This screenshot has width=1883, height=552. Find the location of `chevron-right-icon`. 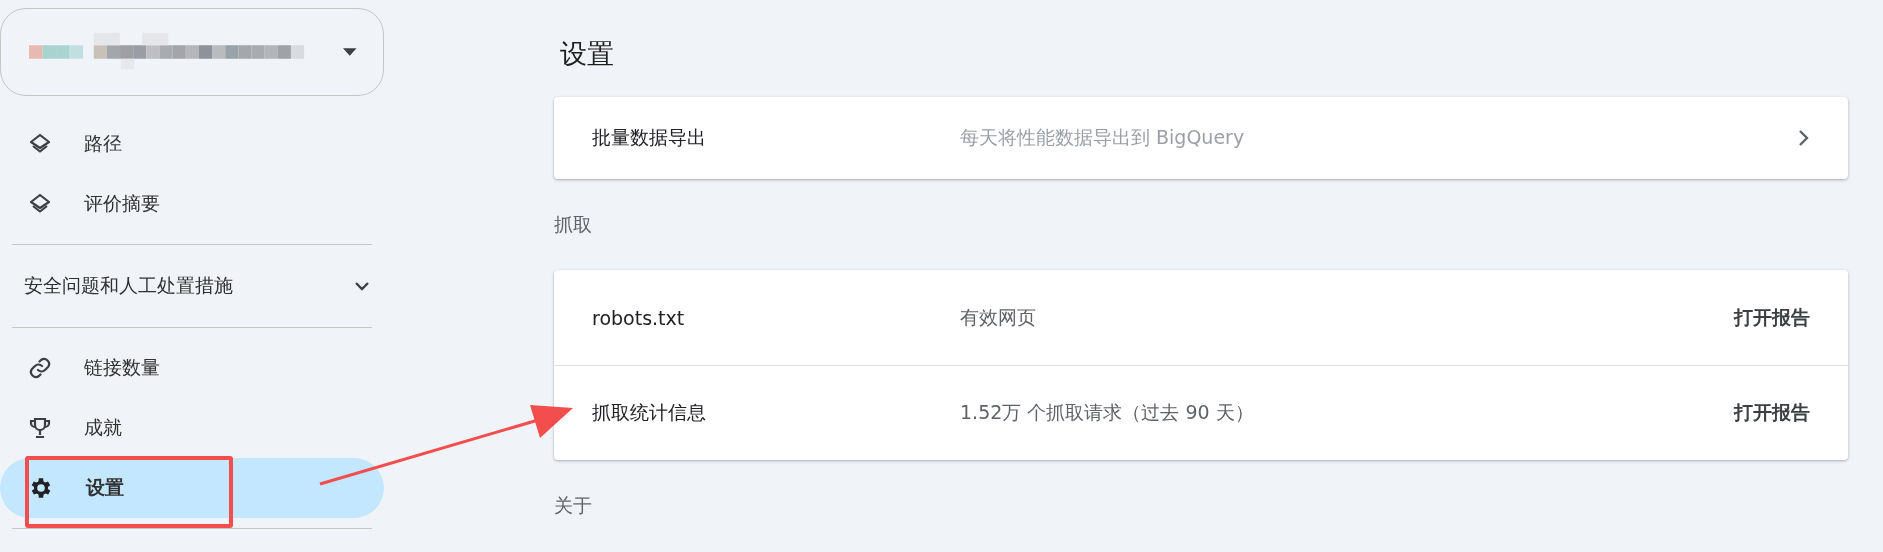

chevron-right-icon is located at coordinates (1804, 138).